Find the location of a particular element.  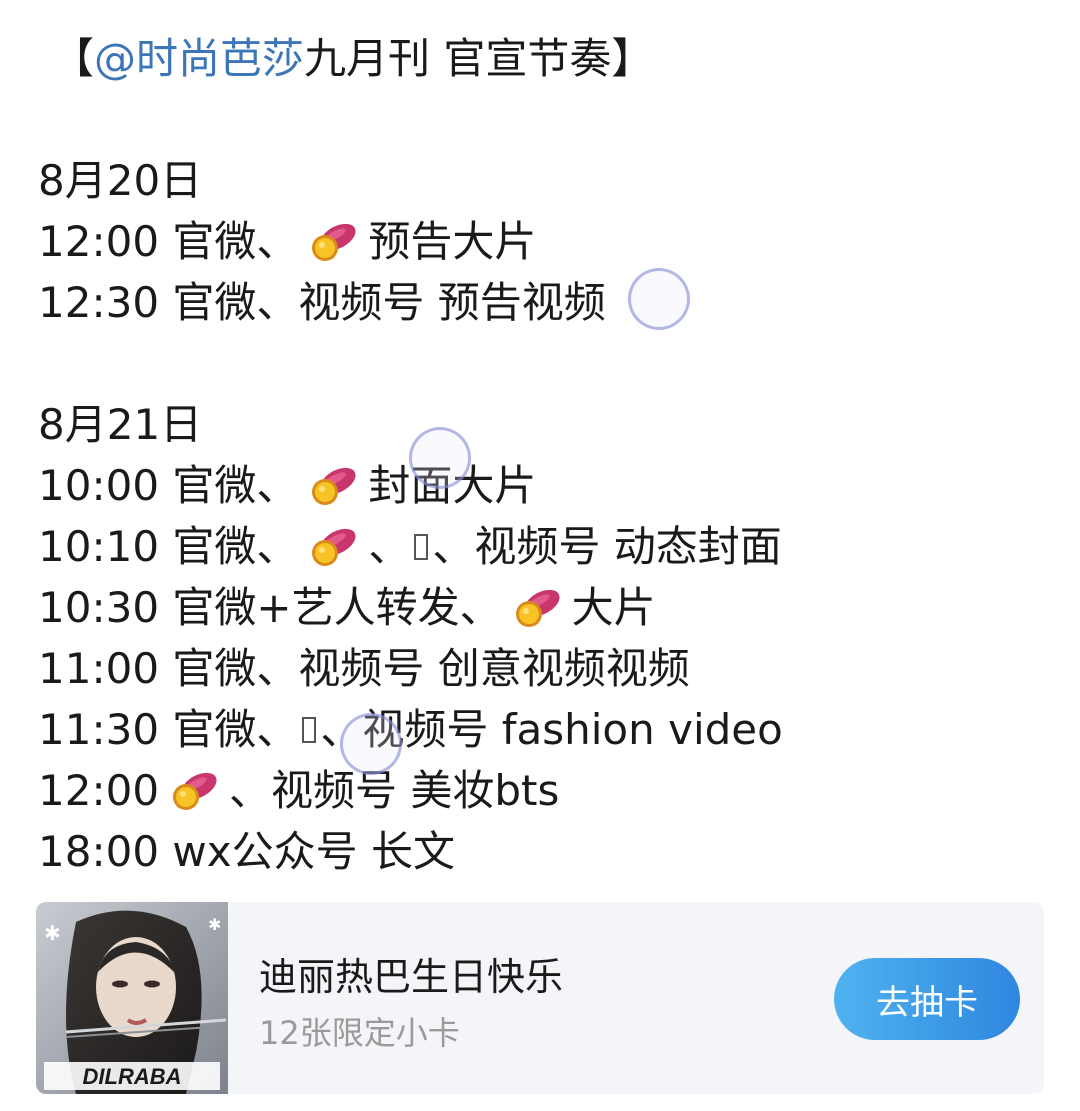

mention-link: @时尚芭莎 is located at coordinates (199, 58).